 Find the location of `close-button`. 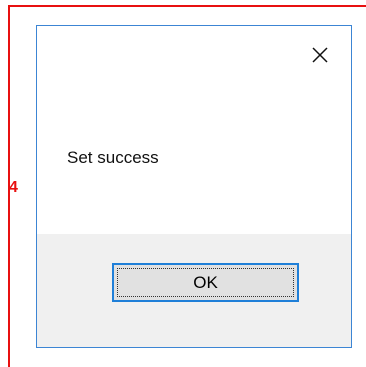

close-button is located at coordinates (320, 55).